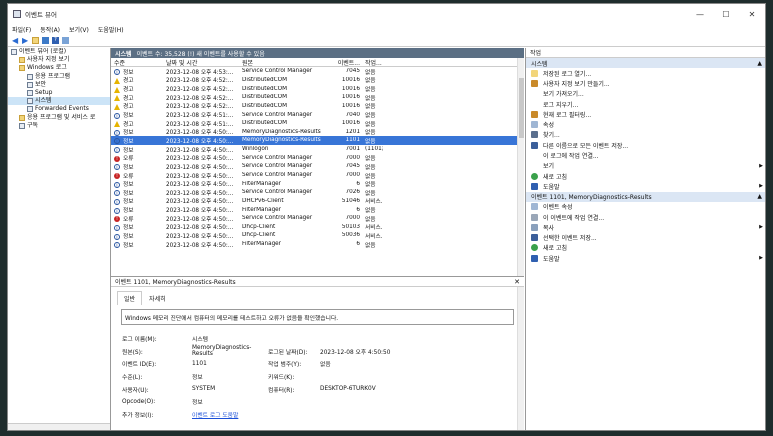 The width and height of the screenshot is (773, 436). What do you see at coordinates (59, 85) in the screenshot?
I see `tree-node: 보안` at bounding box center [59, 85].